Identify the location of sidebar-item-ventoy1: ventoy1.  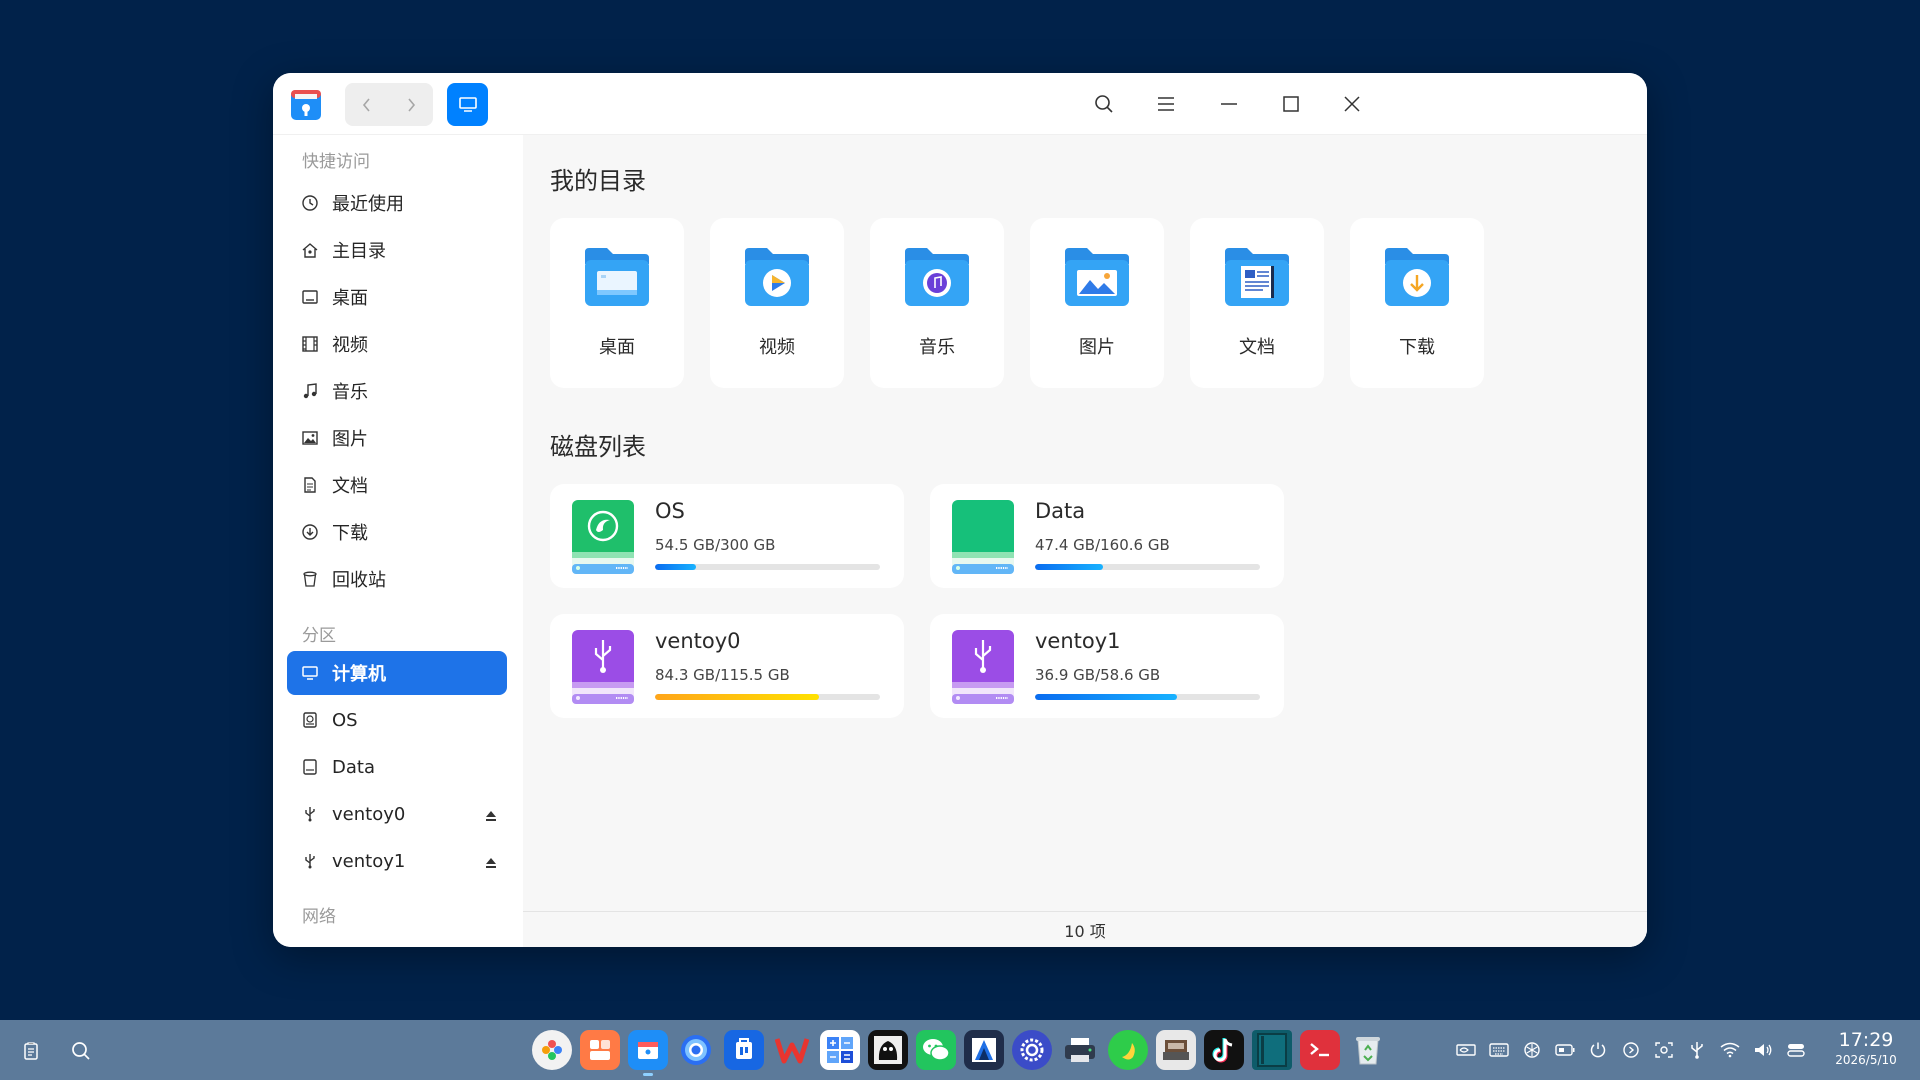
(397, 861).